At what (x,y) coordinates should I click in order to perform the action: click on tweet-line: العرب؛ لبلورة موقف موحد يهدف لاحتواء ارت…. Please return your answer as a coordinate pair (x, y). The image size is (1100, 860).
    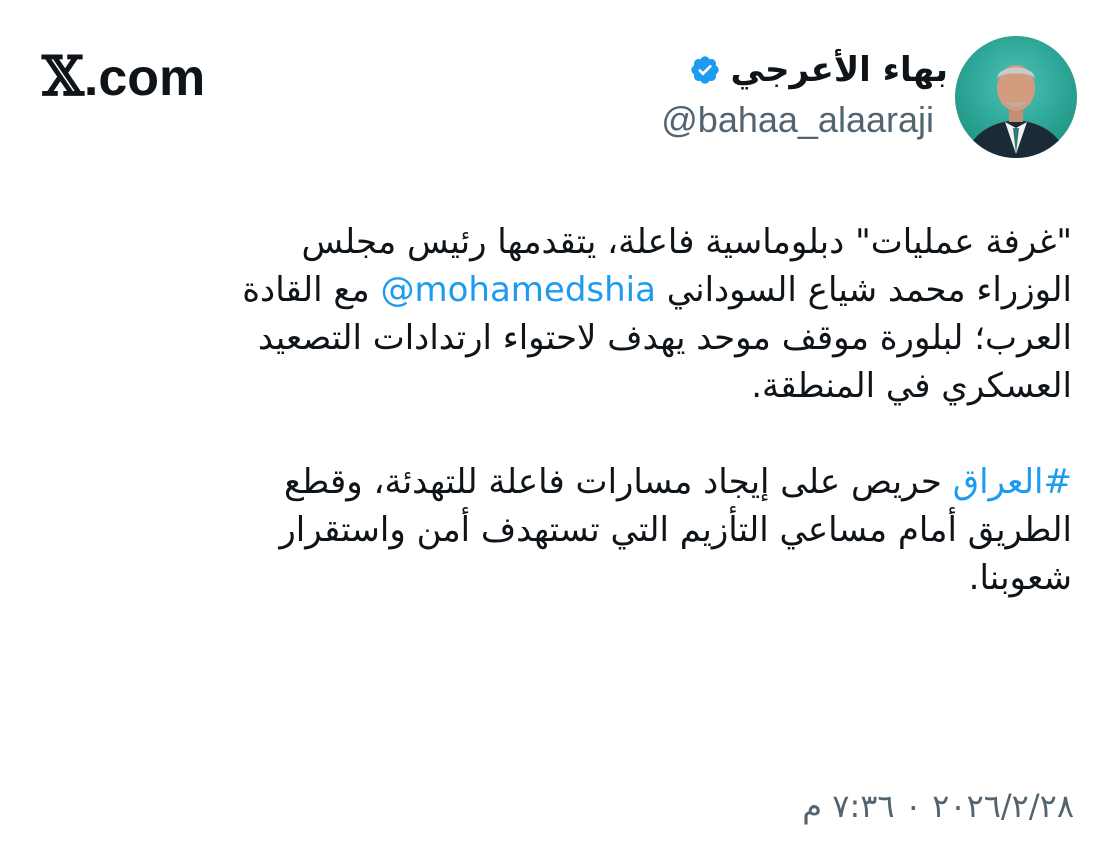
    Looking at the image, I should click on (664, 338).